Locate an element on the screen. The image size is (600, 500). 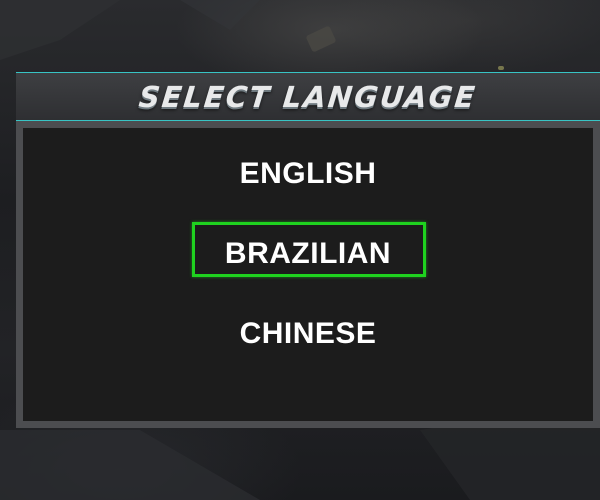
distant-light is located at coordinates (501, 68).